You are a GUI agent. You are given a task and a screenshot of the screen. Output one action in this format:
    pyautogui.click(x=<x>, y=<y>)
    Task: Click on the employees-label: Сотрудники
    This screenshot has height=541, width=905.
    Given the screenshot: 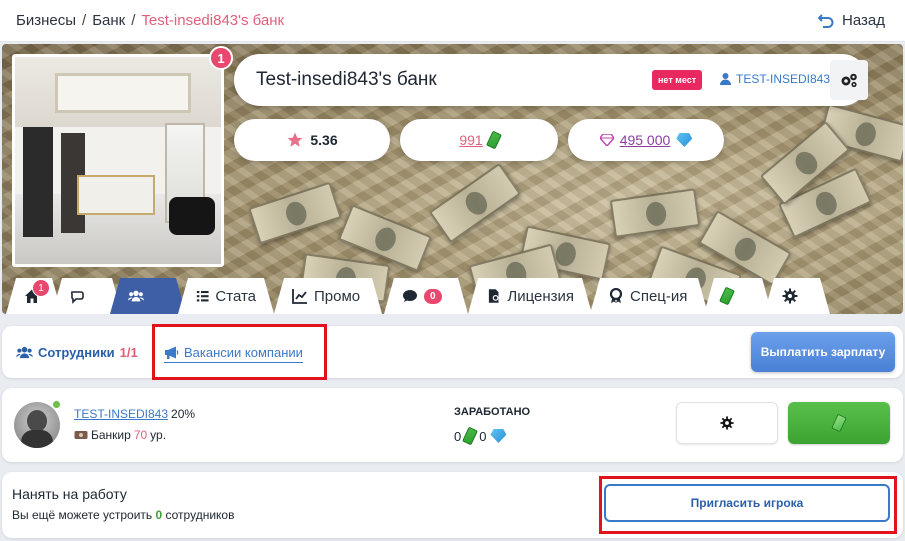 What is the action you would take?
    pyautogui.click(x=76, y=352)
    